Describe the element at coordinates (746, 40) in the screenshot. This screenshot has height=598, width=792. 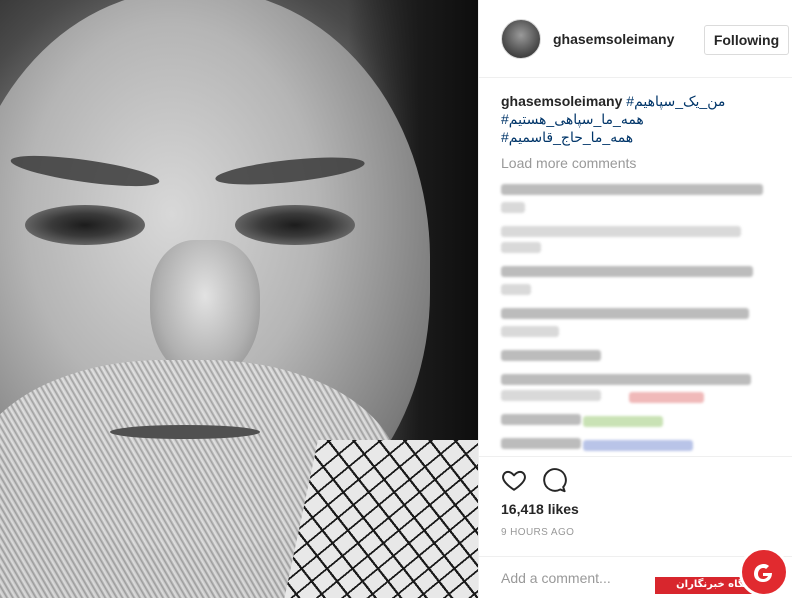
I see `following-button: Following` at that location.